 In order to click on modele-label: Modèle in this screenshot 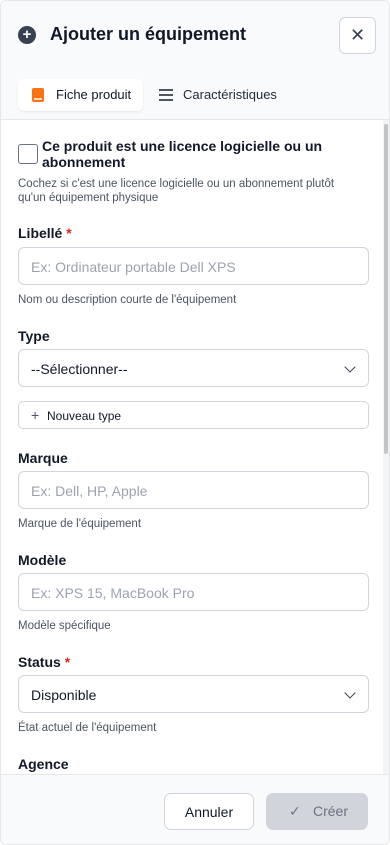, I will do `click(42, 560)`.